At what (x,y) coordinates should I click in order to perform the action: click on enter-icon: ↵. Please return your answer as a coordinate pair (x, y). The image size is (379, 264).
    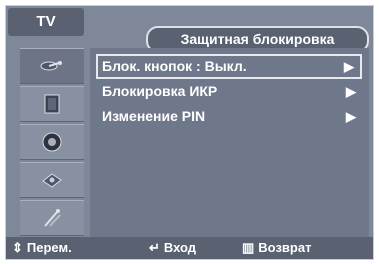
    Looking at the image, I should click on (154, 247).